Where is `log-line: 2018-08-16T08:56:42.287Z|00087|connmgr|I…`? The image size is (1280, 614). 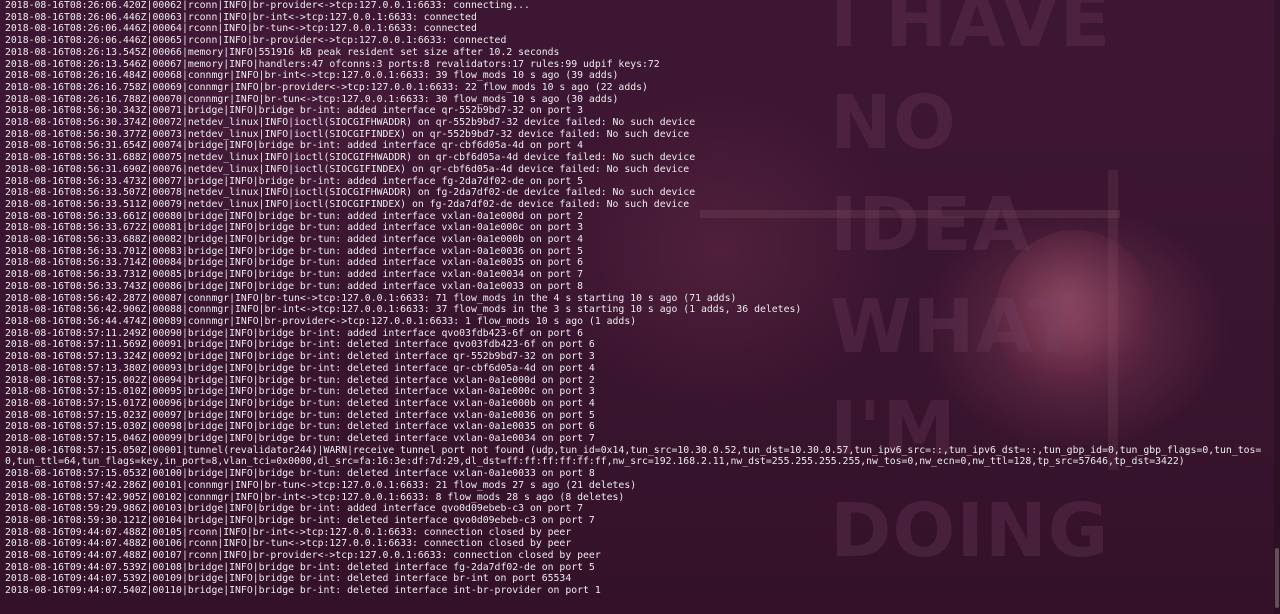 log-line: 2018-08-16T08:56:42.287Z|00087|connmgr|I… is located at coordinates (371, 298).